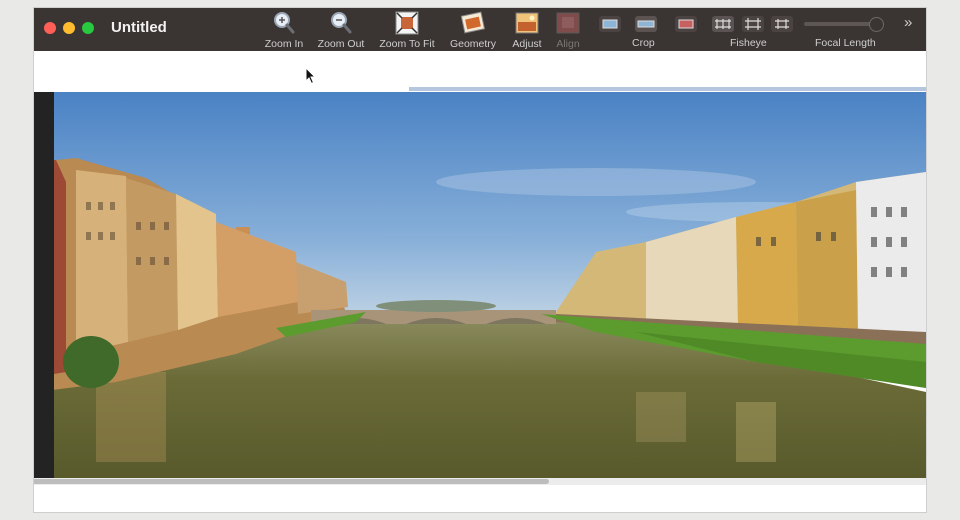 Image resolution: width=960 pixels, height=520 pixels. Describe the element at coordinates (473, 44) in the screenshot. I see `geometry-label: Geometry` at that location.